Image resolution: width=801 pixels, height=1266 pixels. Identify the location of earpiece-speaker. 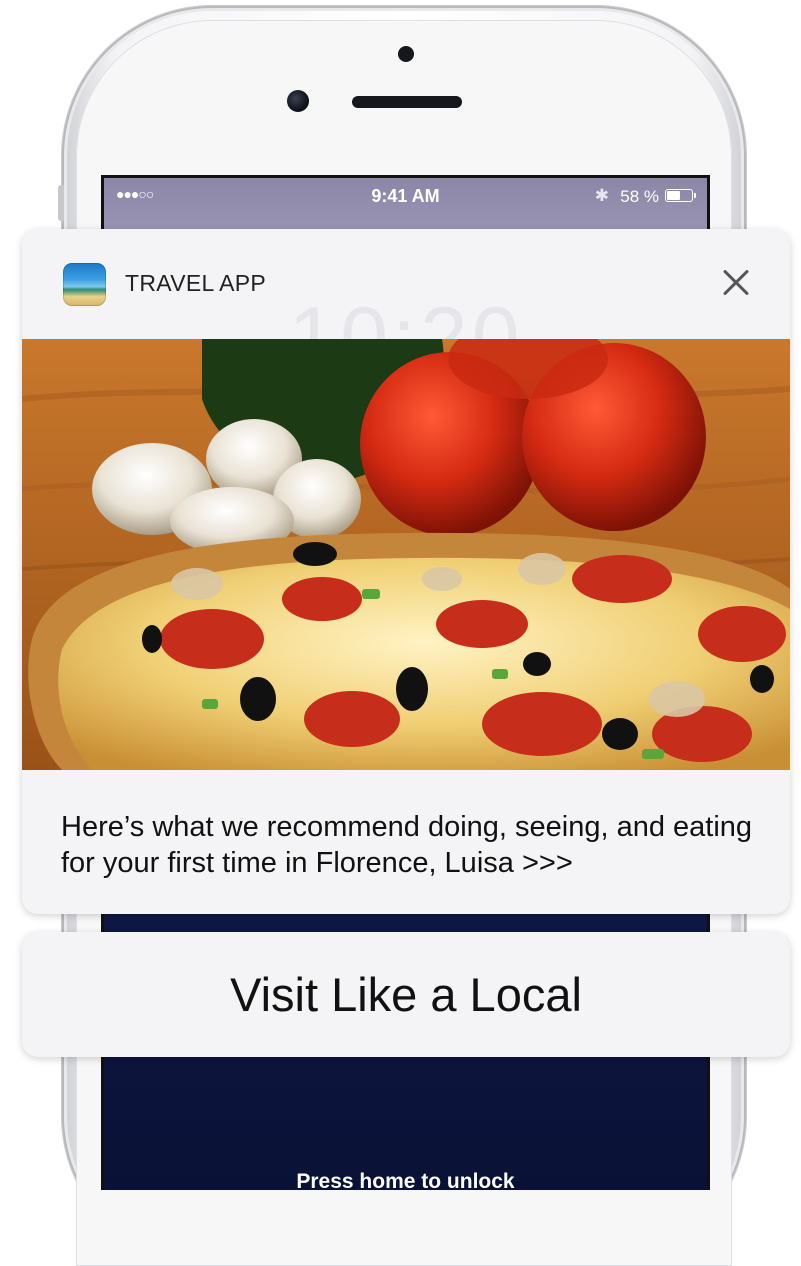
(407, 102).